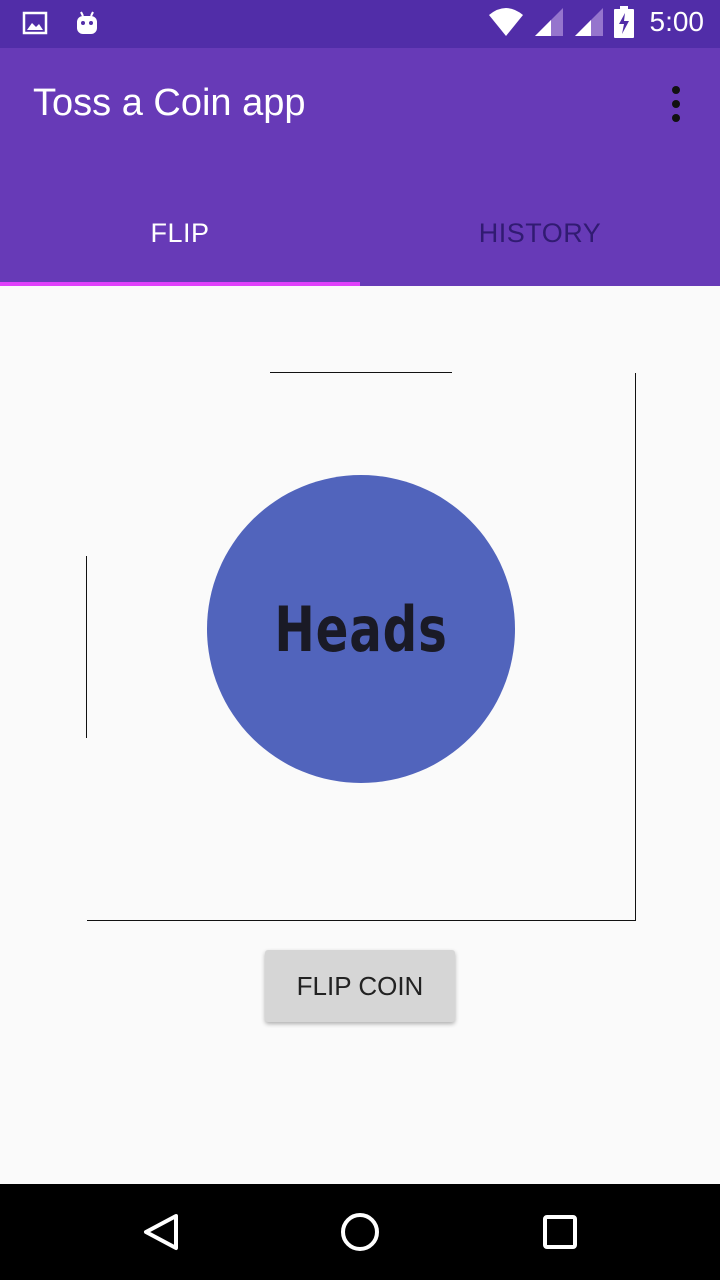 The image size is (720, 1280). I want to click on app-title: Toss a Coin app, so click(169, 103).